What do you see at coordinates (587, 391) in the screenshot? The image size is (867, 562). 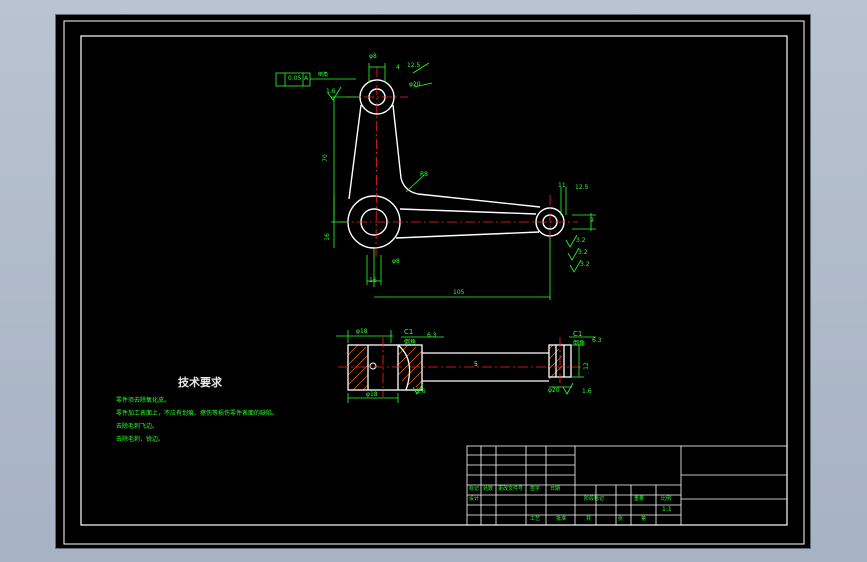 I see `section-right-finish-b: 1.6` at bounding box center [587, 391].